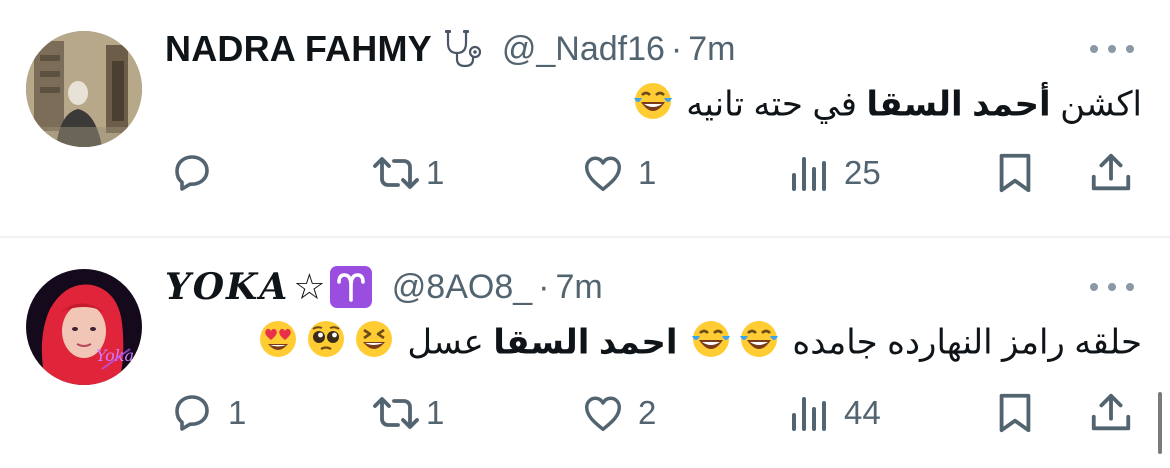 Image resolution: width=1170 pixels, height=468 pixels. What do you see at coordinates (309, 286) in the screenshot?
I see `star-symbol: ☆` at bounding box center [309, 286].